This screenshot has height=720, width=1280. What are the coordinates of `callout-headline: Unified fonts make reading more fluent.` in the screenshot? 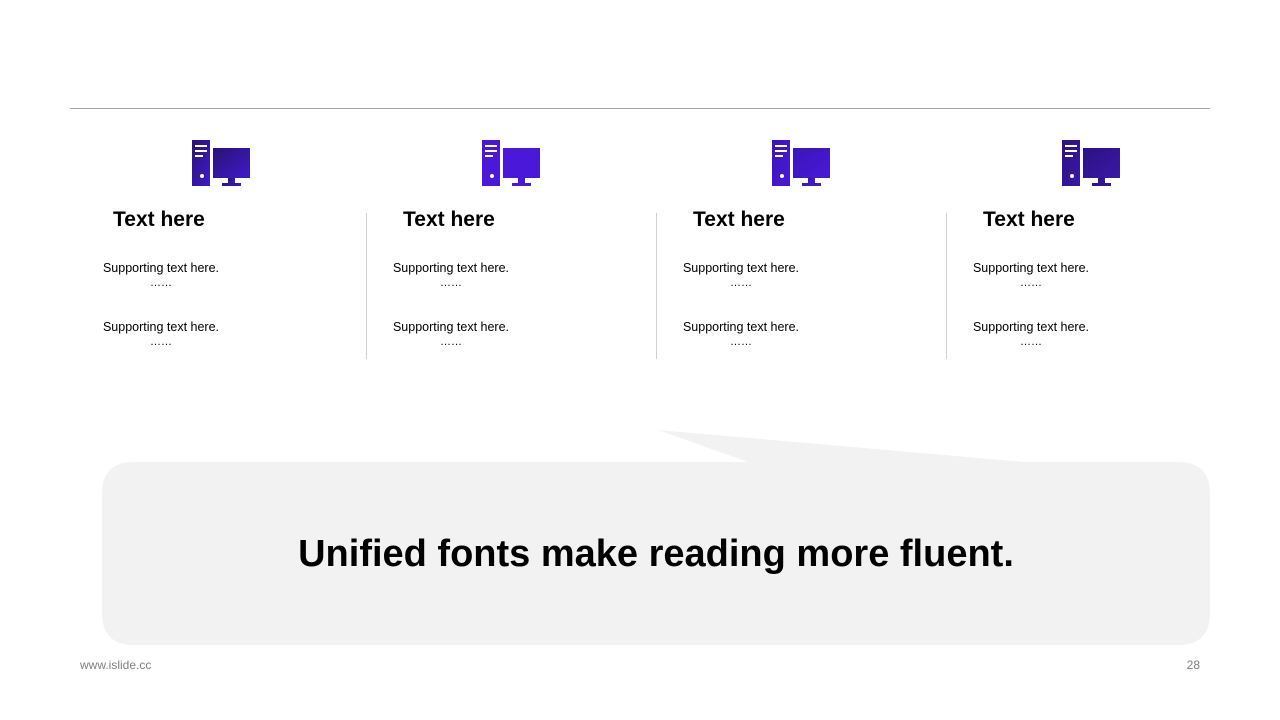 It's located at (656, 554).